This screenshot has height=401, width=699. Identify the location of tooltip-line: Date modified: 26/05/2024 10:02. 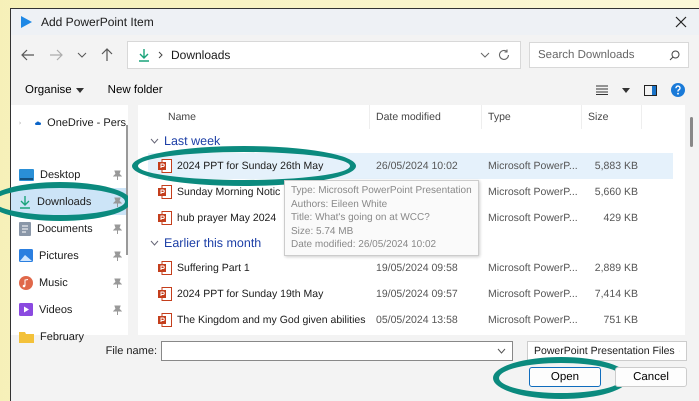
(364, 245).